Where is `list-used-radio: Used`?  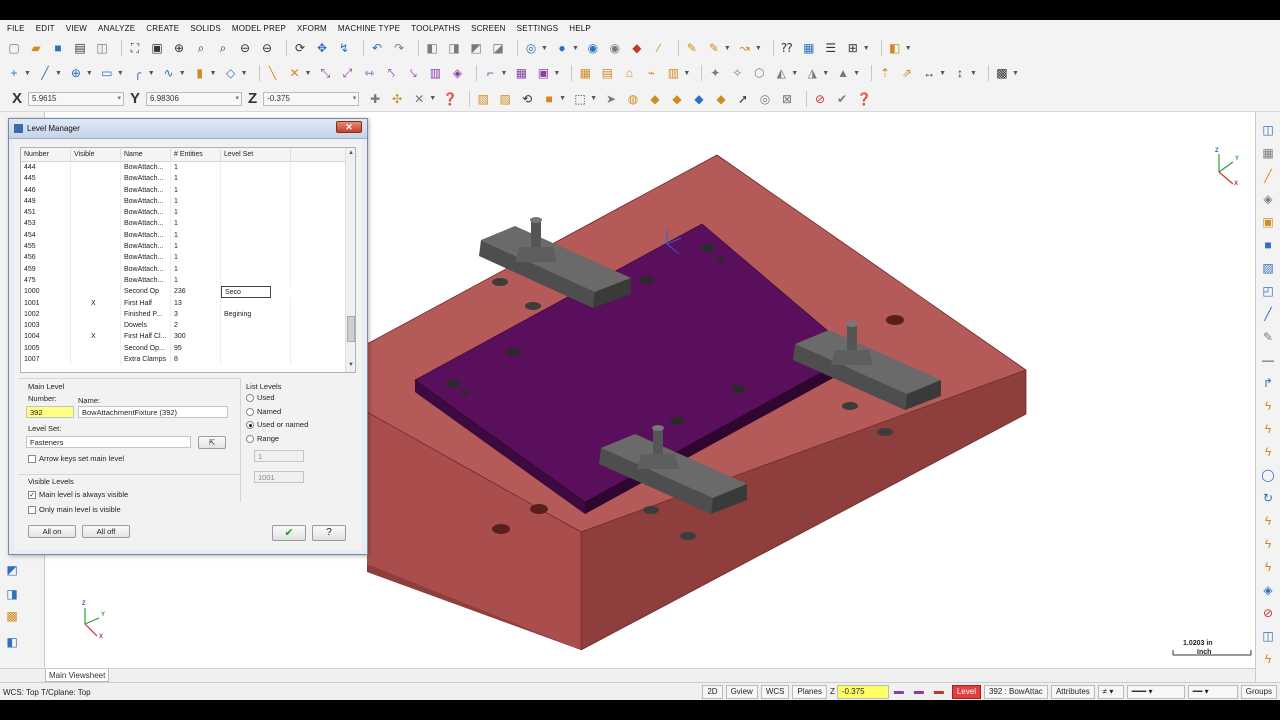
list-used-radio: Used is located at coordinates (260, 397).